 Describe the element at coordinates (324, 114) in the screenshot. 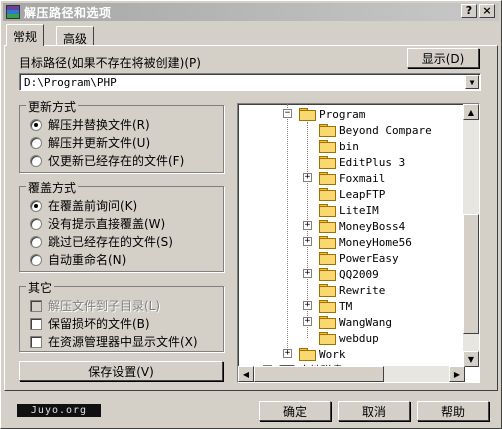

I see `tree-node-program: − Program` at that location.